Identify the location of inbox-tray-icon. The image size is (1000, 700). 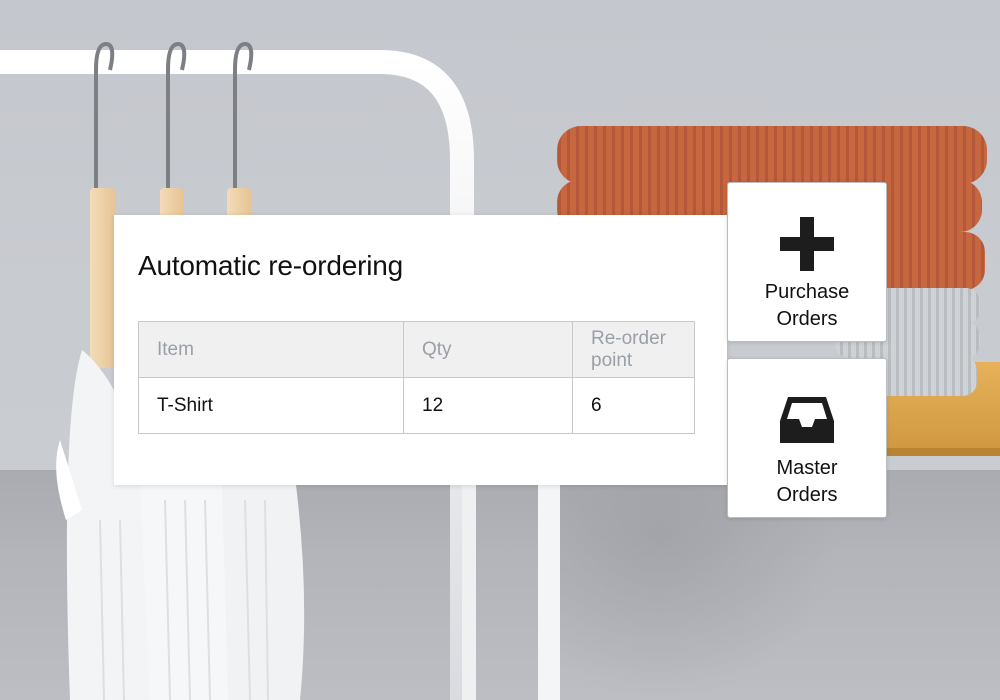
(807, 420).